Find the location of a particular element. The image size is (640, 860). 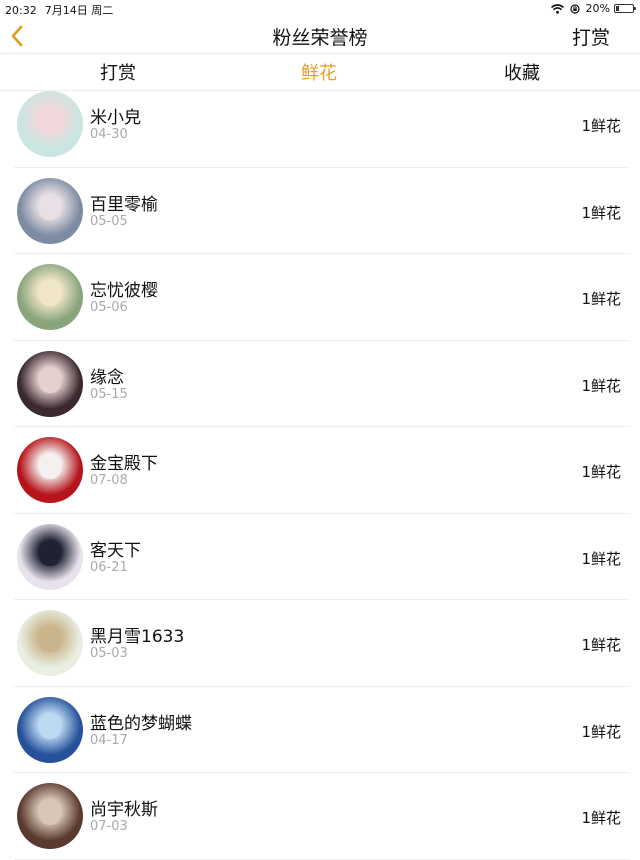

fan-row: 蓝色的梦蝴蝶 04-17 1鲜花 is located at coordinates (322, 730).